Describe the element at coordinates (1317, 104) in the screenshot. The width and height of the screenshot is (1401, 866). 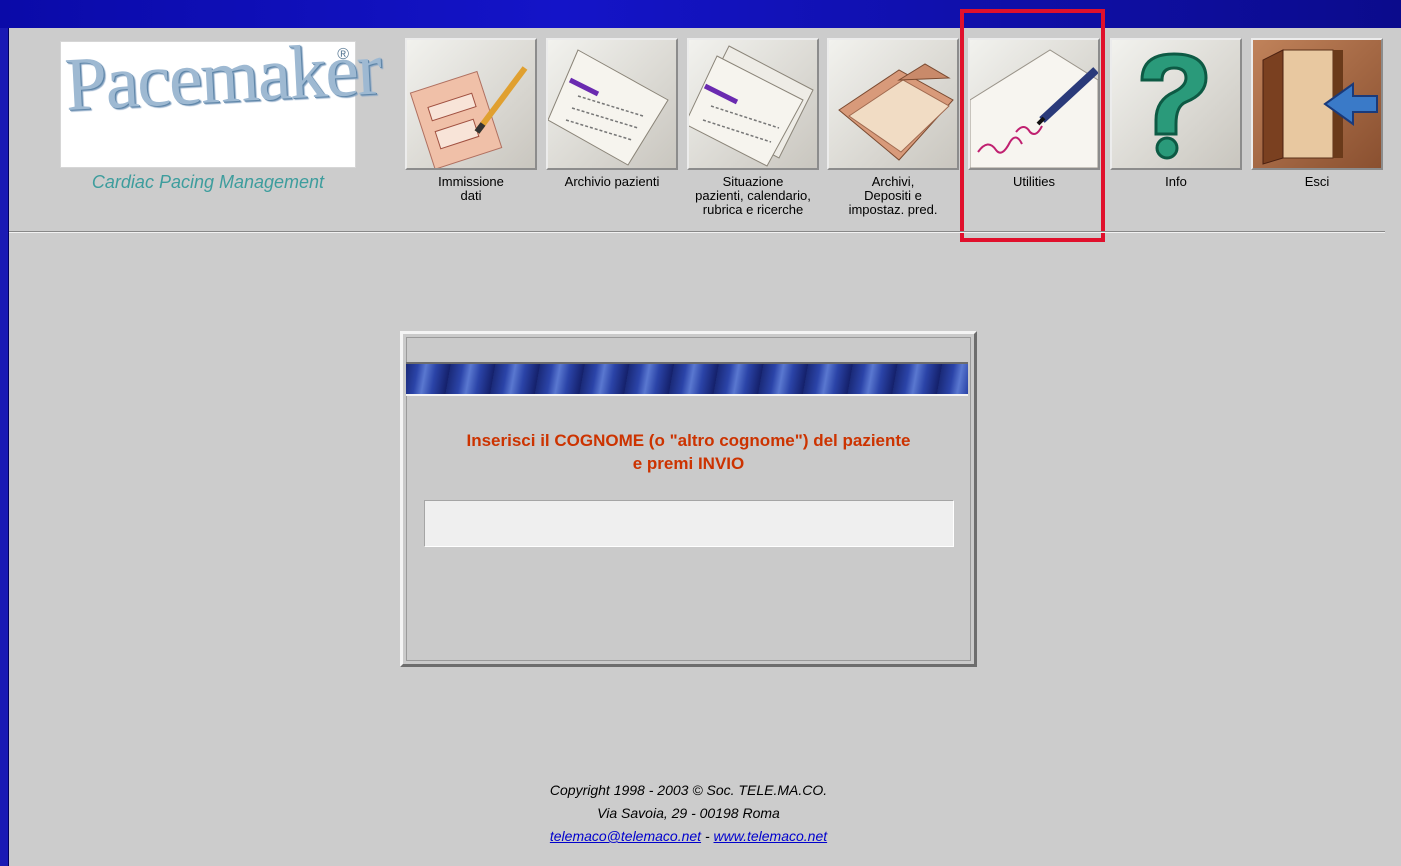
I see `exit-door-icon` at that location.